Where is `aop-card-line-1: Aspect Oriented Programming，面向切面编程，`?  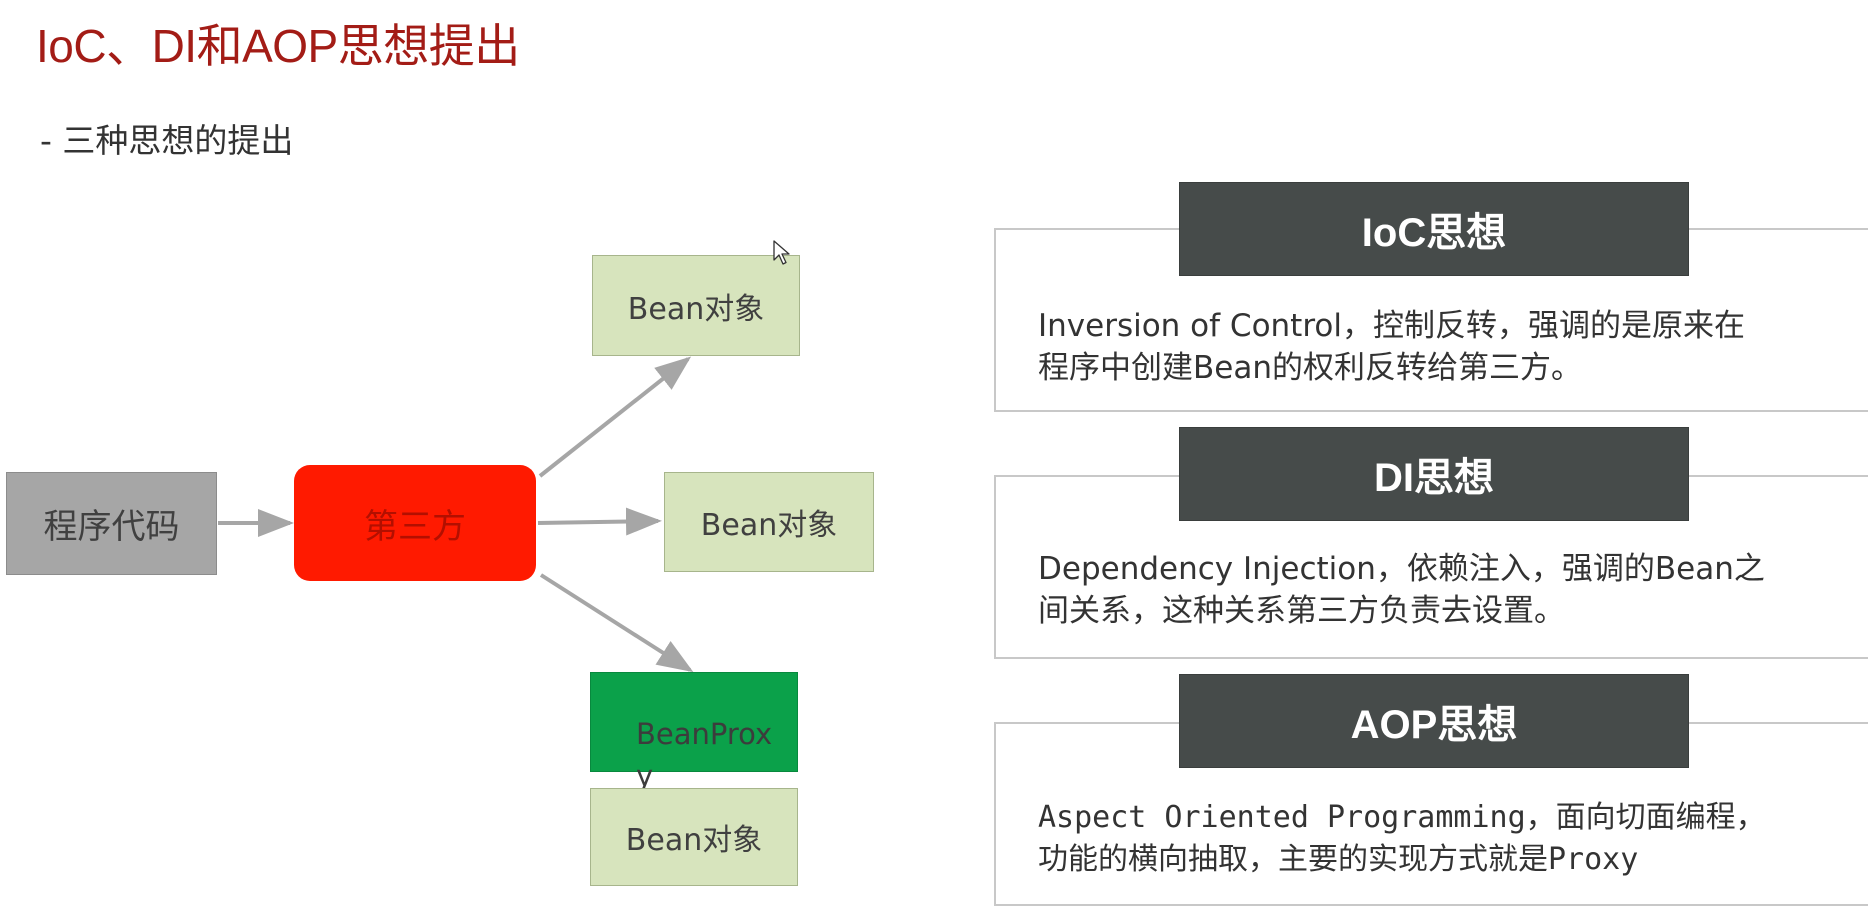
aop-card-line-1: Aspect Oriented Programming，面向切面编程， is located at coordinates (1402, 817).